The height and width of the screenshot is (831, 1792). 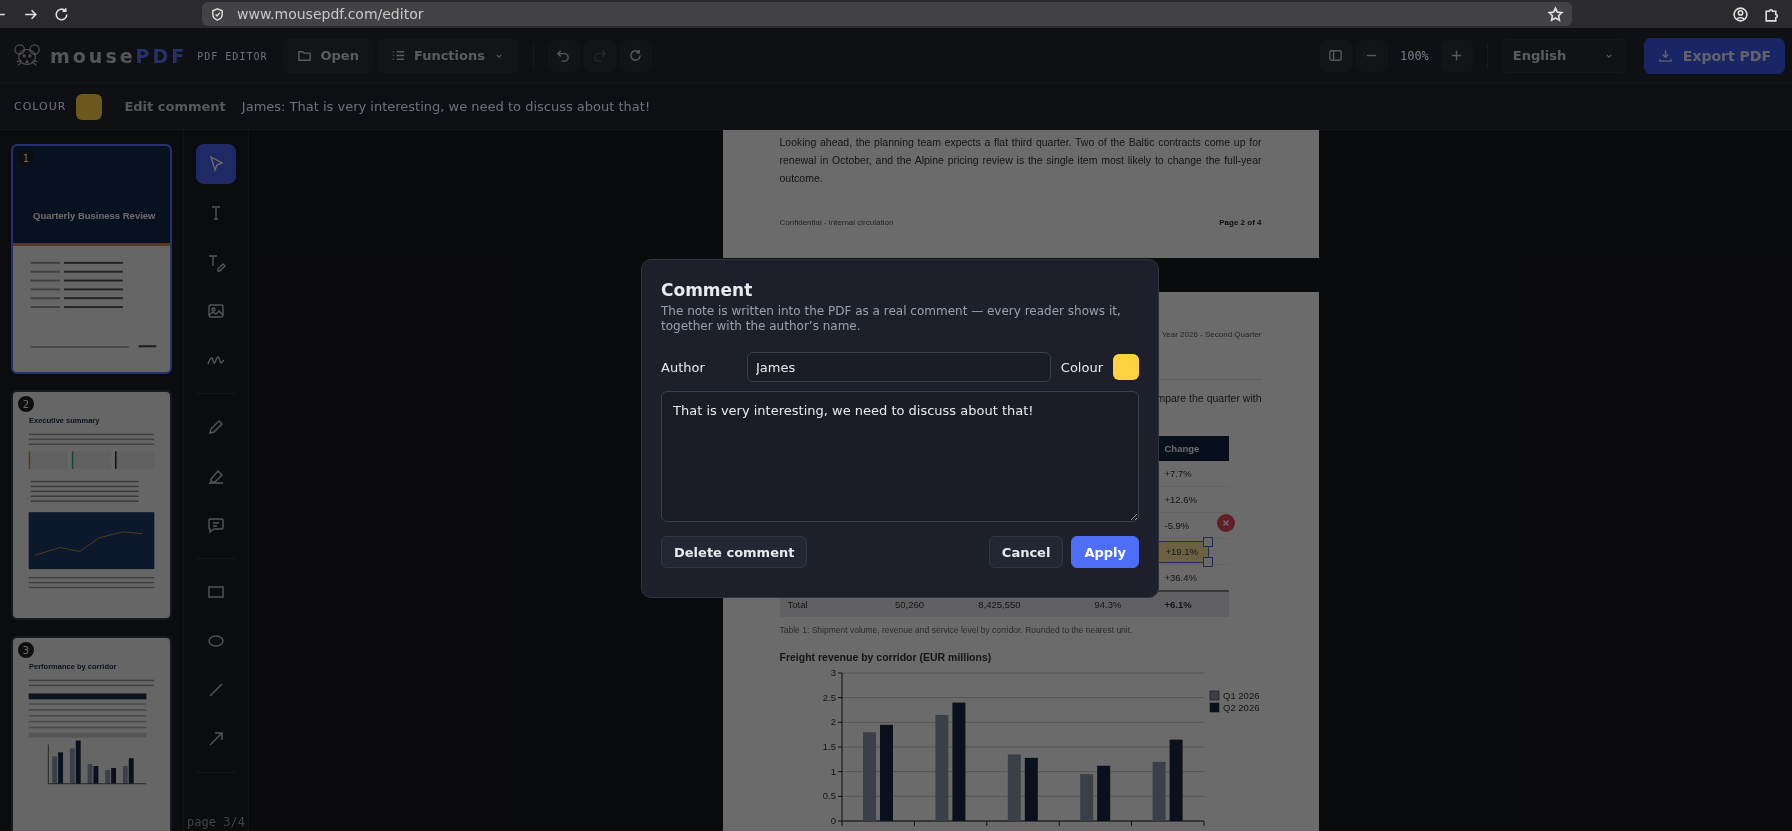 I want to click on app-subtitle: PDF EDITOR, so click(x=232, y=56).